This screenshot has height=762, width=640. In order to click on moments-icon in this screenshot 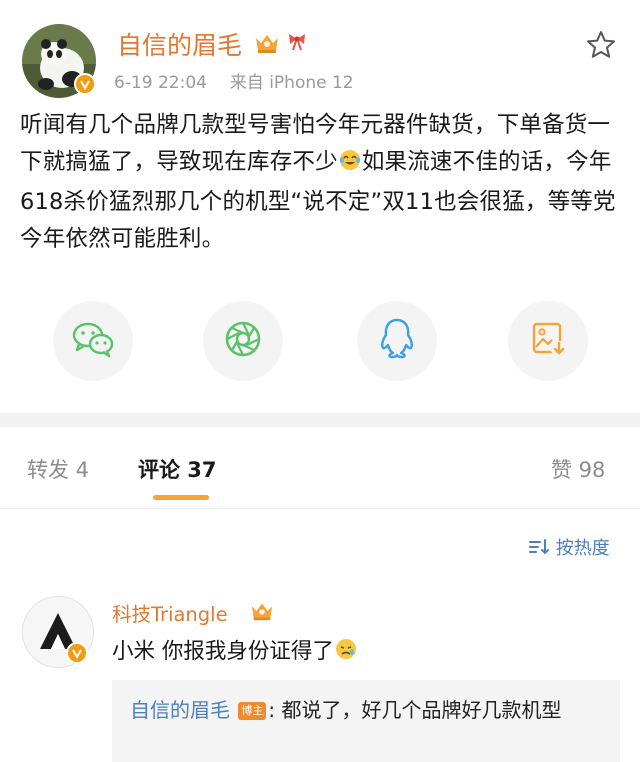, I will do `click(243, 341)`.